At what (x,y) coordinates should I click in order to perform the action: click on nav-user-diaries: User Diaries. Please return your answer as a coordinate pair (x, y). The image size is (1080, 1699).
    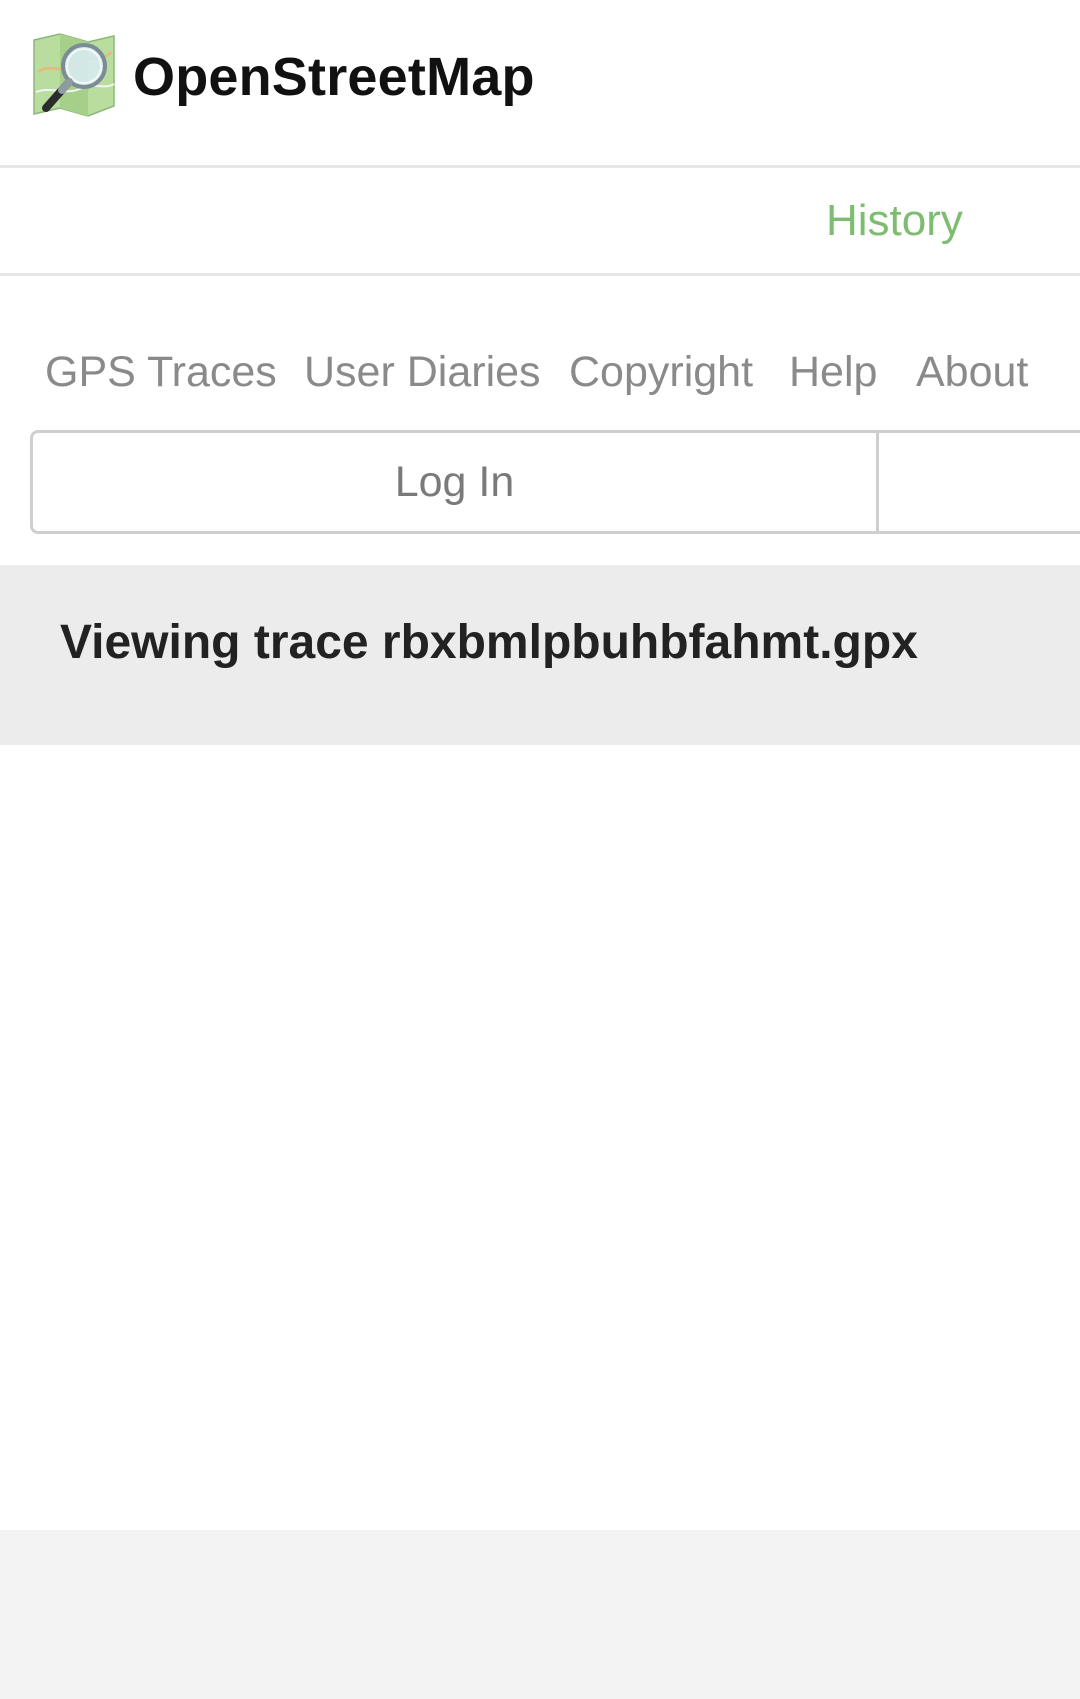
    Looking at the image, I should click on (422, 372).